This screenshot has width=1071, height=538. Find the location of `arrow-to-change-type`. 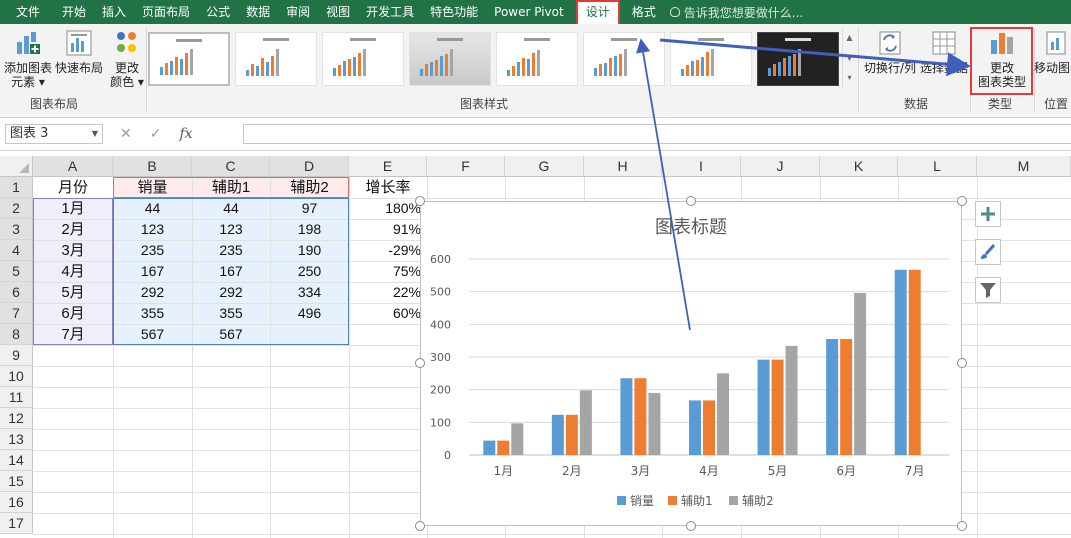

arrow-to-change-type is located at coordinates (815, 57).